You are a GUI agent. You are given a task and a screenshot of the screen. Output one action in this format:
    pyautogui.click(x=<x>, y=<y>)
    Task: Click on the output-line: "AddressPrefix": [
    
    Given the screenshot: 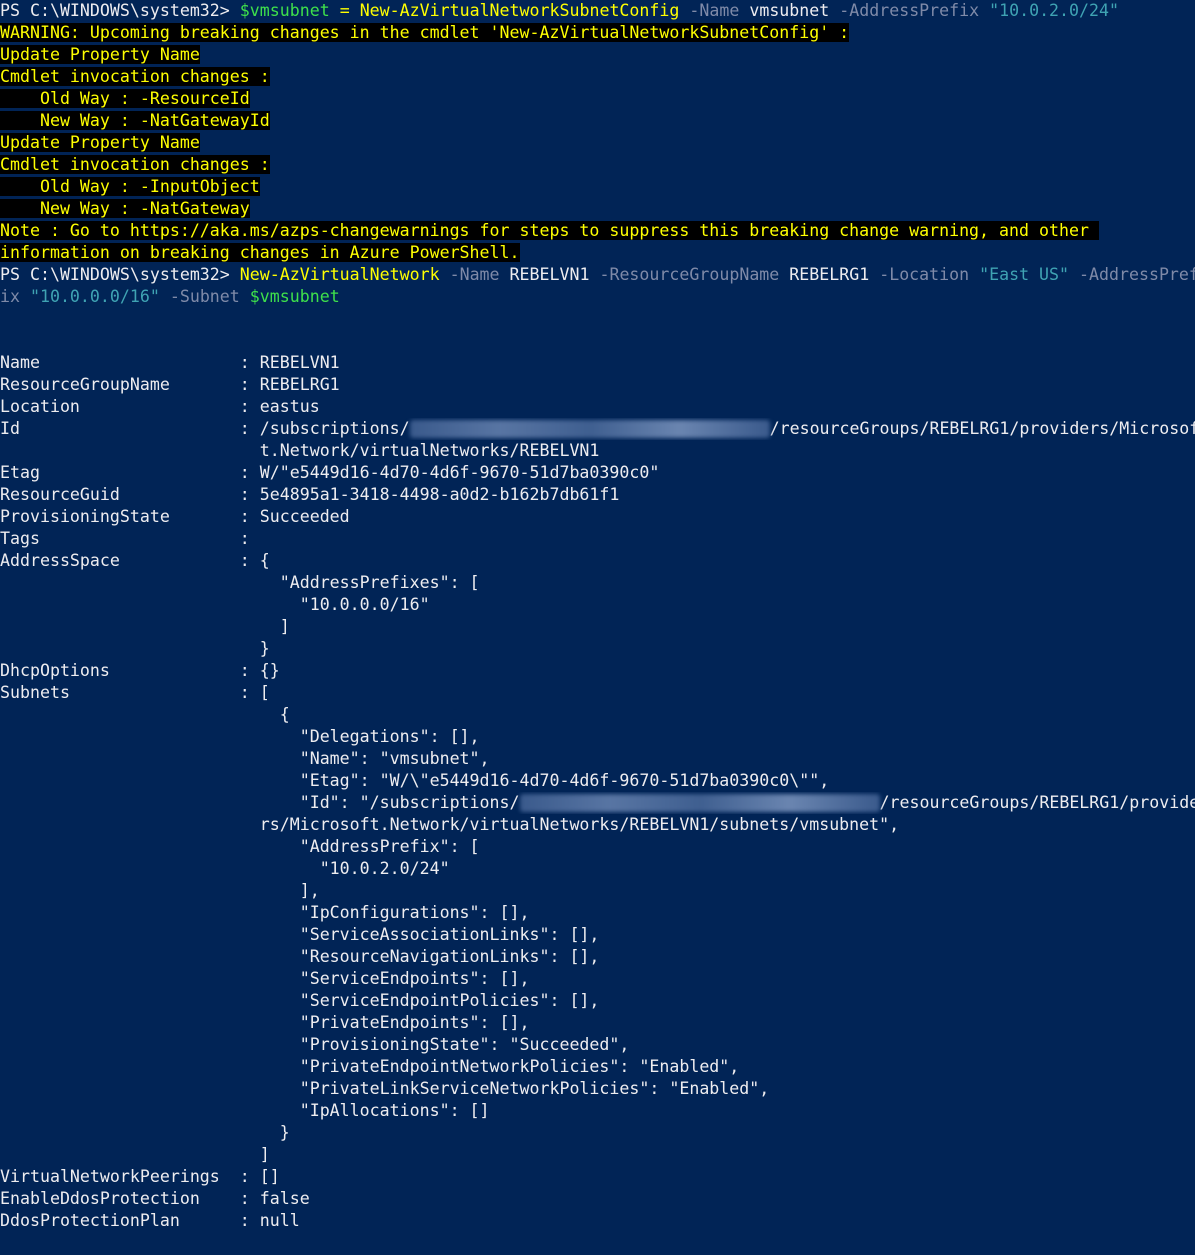 What is the action you would take?
    pyautogui.click(x=240, y=846)
    